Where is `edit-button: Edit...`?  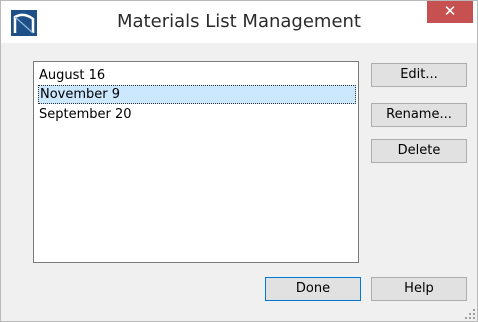
edit-button: Edit... is located at coordinates (419, 75).